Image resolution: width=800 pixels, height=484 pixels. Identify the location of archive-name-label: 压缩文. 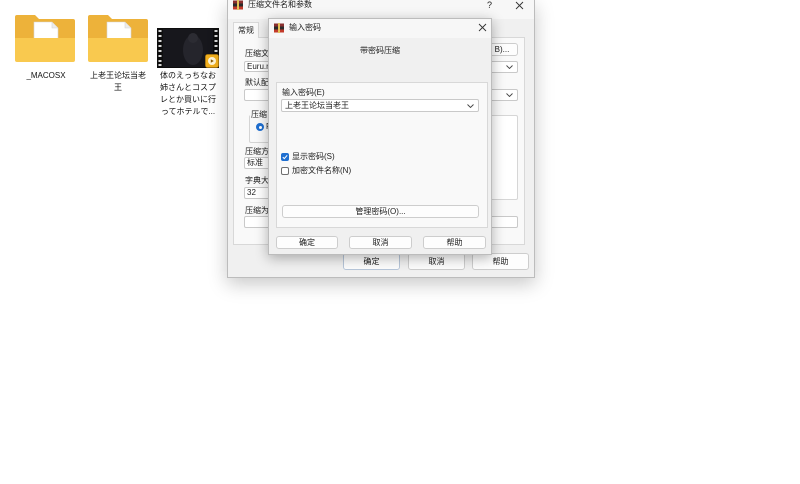
(257, 53).